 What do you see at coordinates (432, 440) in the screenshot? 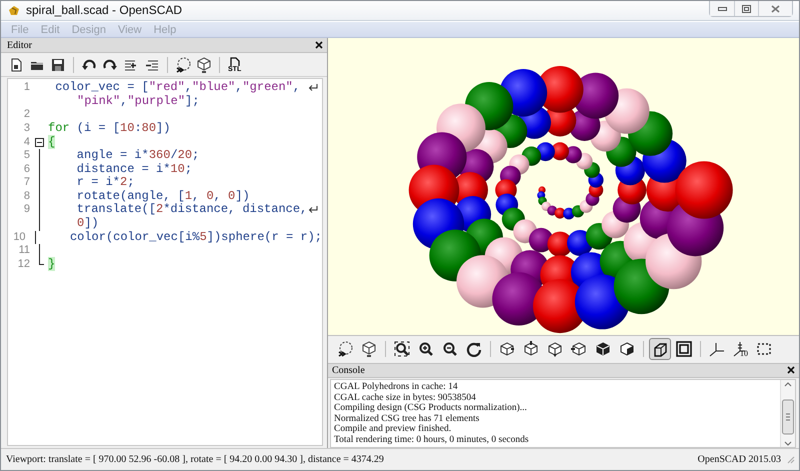
I see `console-line: Total rendering time: 0 hours, 0 minutes, 0 seconds` at bounding box center [432, 440].